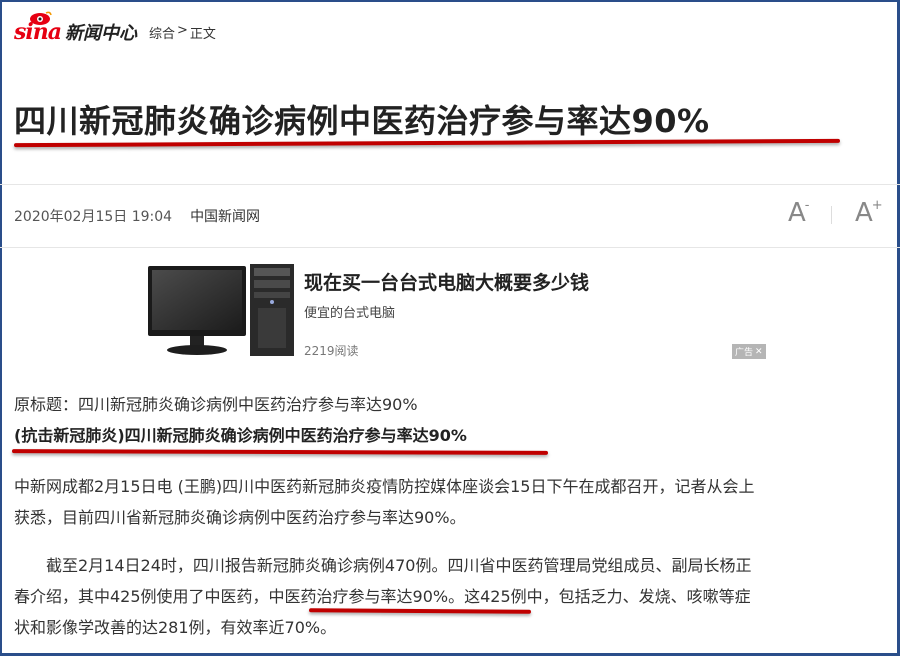 The height and width of the screenshot is (656, 900). I want to click on font-increase-button: A +, so click(869, 213).